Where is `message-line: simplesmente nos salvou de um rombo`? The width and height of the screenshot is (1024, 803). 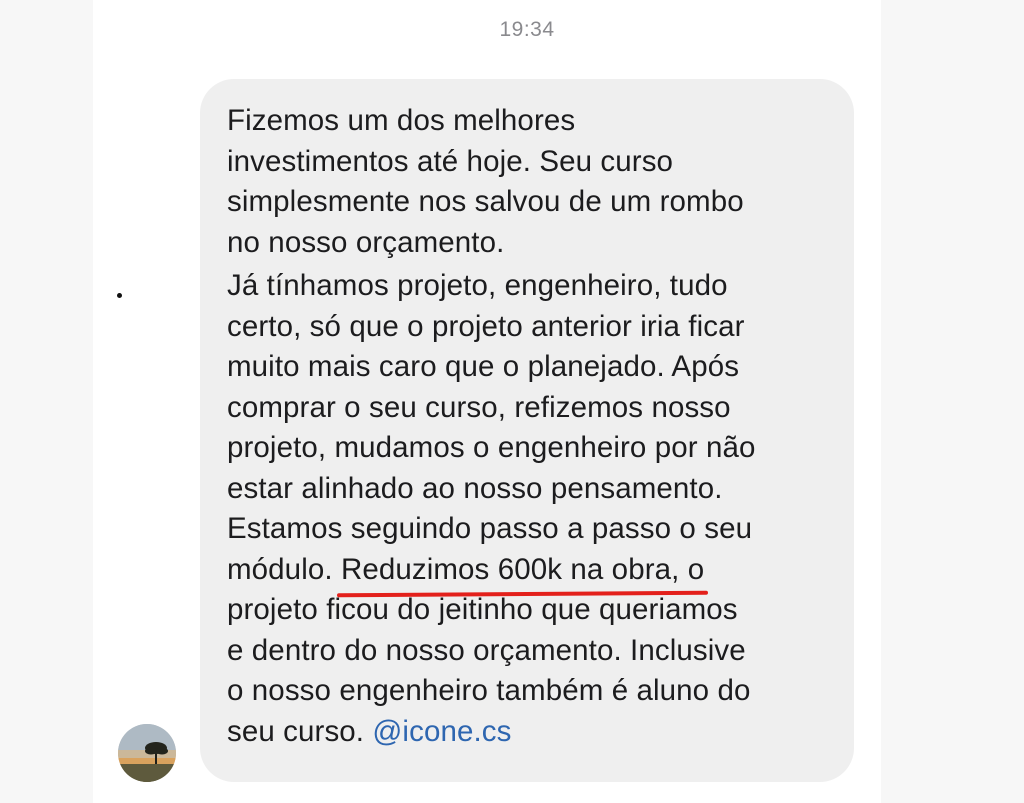
message-line: simplesmente nos salvou de um rombo is located at coordinates (485, 201).